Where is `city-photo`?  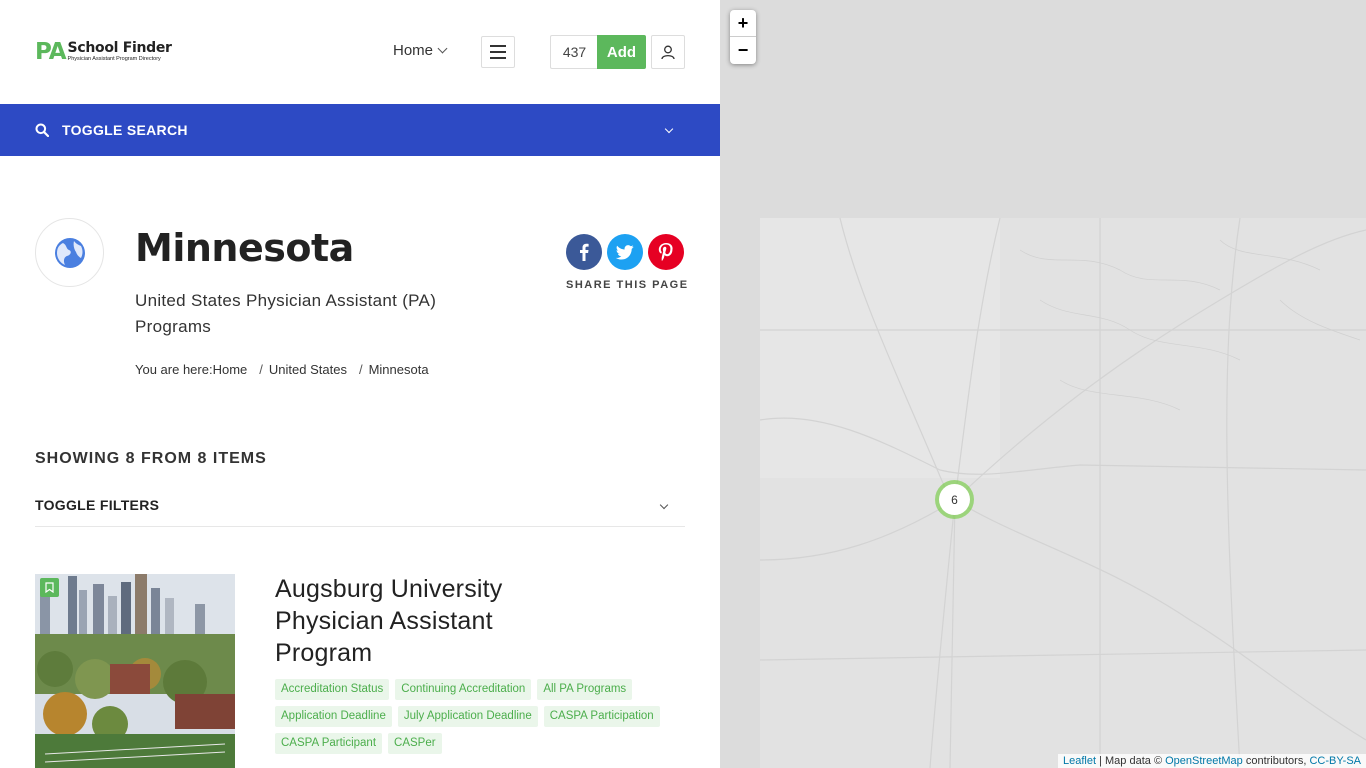 city-photo is located at coordinates (135, 671).